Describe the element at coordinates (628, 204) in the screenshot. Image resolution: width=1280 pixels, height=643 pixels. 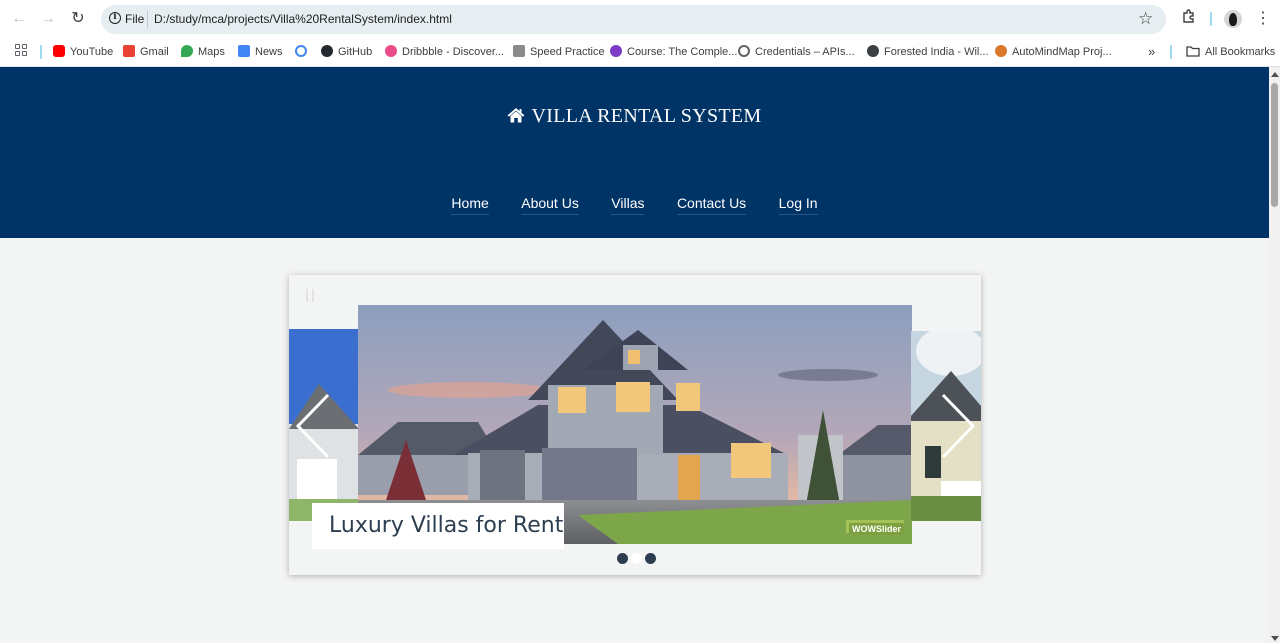
I see `nav-villas: Villas` at that location.